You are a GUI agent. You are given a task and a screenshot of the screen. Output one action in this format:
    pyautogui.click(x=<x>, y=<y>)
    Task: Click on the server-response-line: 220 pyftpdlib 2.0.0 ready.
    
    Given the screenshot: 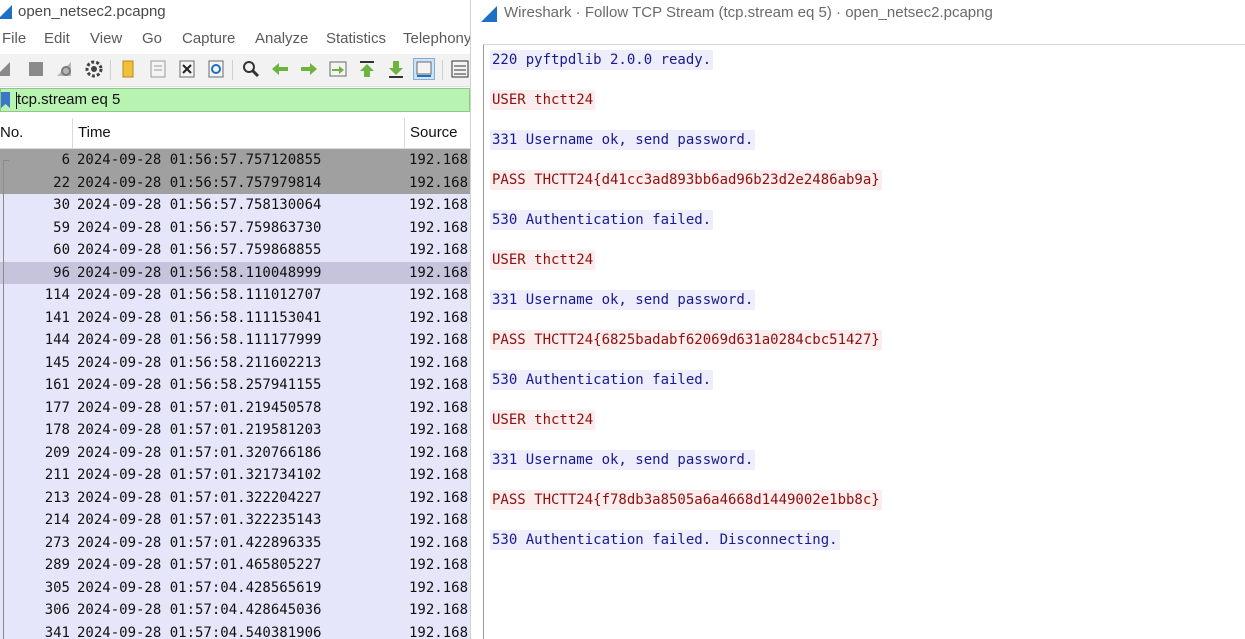 What is the action you would take?
    pyautogui.click(x=602, y=60)
    